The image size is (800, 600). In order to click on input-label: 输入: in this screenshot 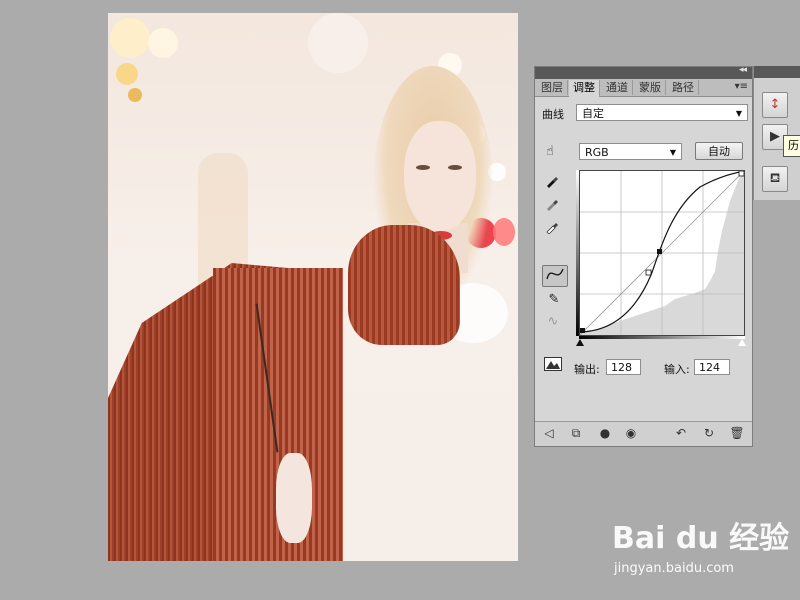, I will do `click(677, 369)`.